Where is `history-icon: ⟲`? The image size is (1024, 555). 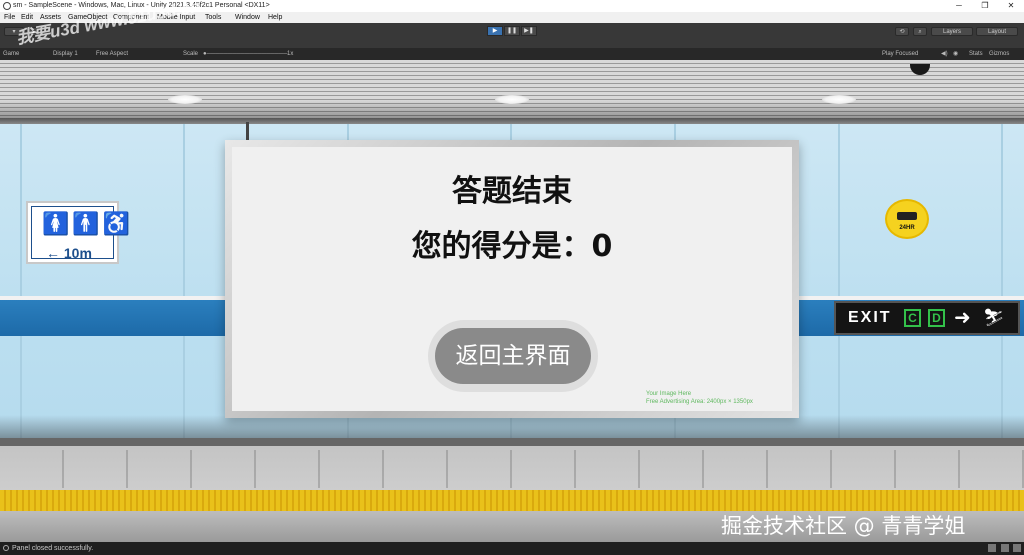 history-icon: ⟲ is located at coordinates (902, 31).